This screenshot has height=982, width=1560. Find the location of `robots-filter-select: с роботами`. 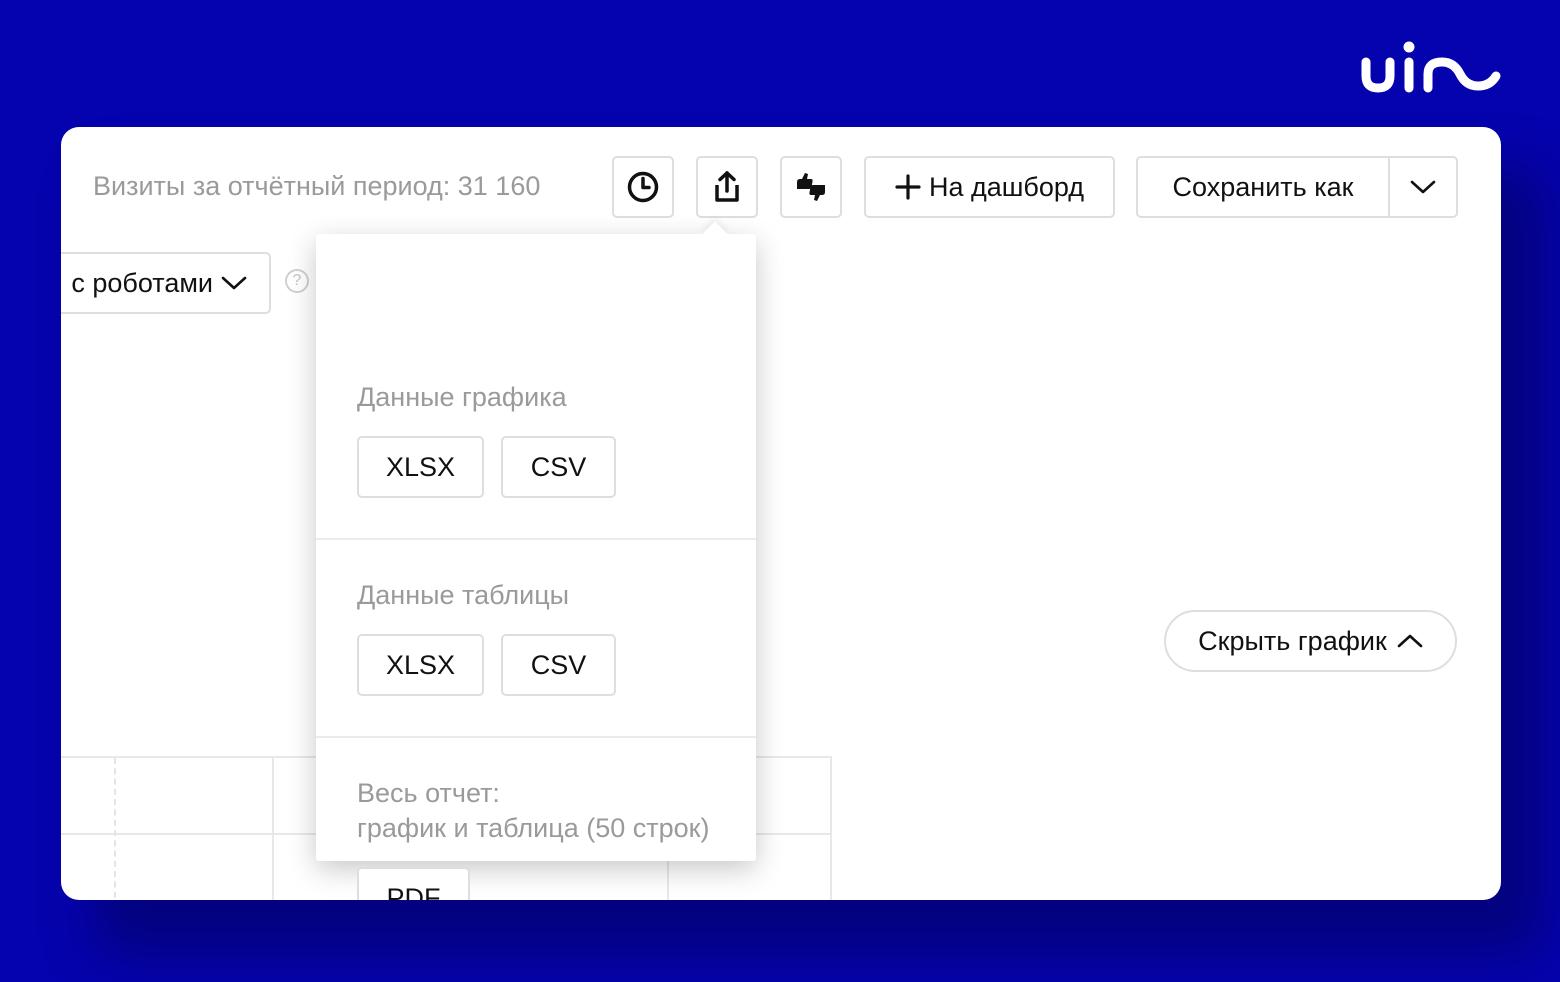

robots-filter-select: с роботами is located at coordinates (166, 283).